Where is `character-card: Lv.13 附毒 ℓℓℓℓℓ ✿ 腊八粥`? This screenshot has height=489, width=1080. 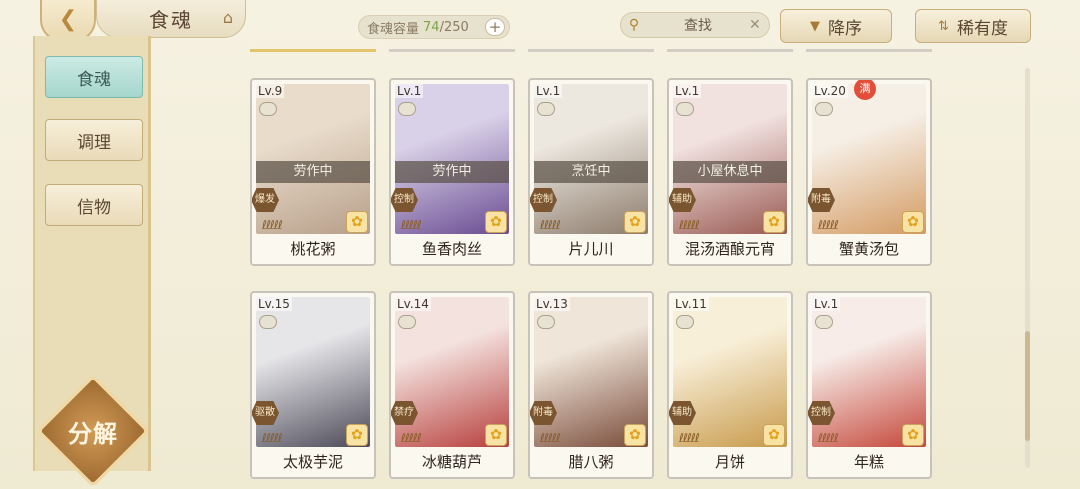
character-card: Lv.13 附毒 ℓℓℓℓℓ ✿ 腊八粥 is located at coordinates (591, 385).